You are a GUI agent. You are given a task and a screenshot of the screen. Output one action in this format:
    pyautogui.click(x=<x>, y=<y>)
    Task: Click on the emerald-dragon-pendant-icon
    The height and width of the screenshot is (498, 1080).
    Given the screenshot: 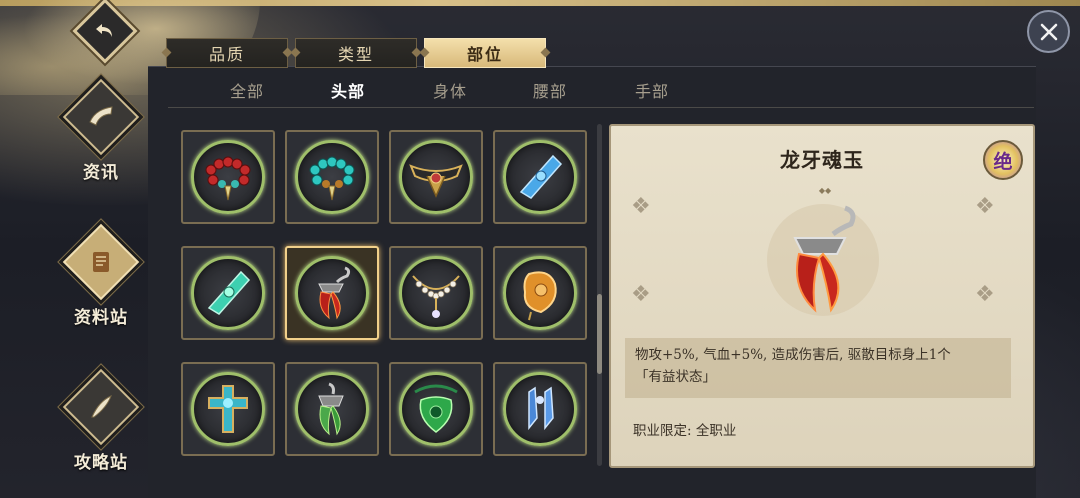 What is the action you would take?
    pyautogui.click(x=436, y=408)
    